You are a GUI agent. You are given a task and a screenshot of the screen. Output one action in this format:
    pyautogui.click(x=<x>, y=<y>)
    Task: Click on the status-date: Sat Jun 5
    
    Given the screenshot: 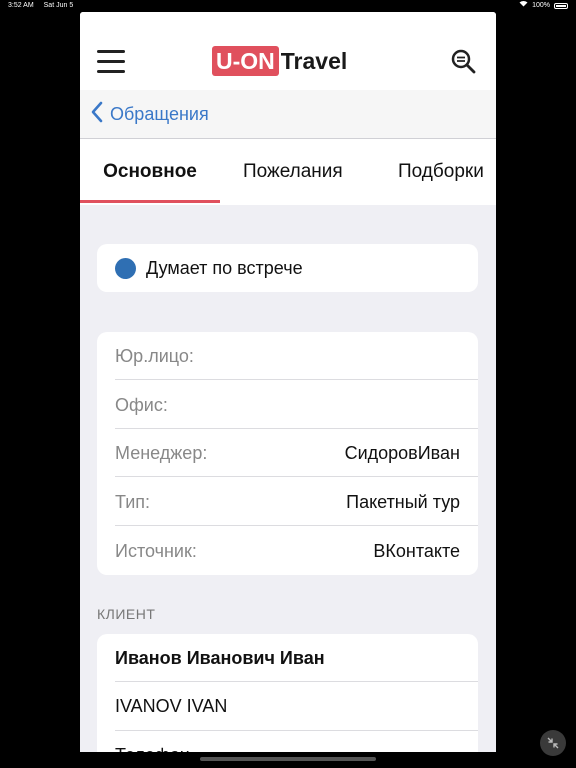 What is the action you would take?
    pyautogui.click(x=58, y=5)
    